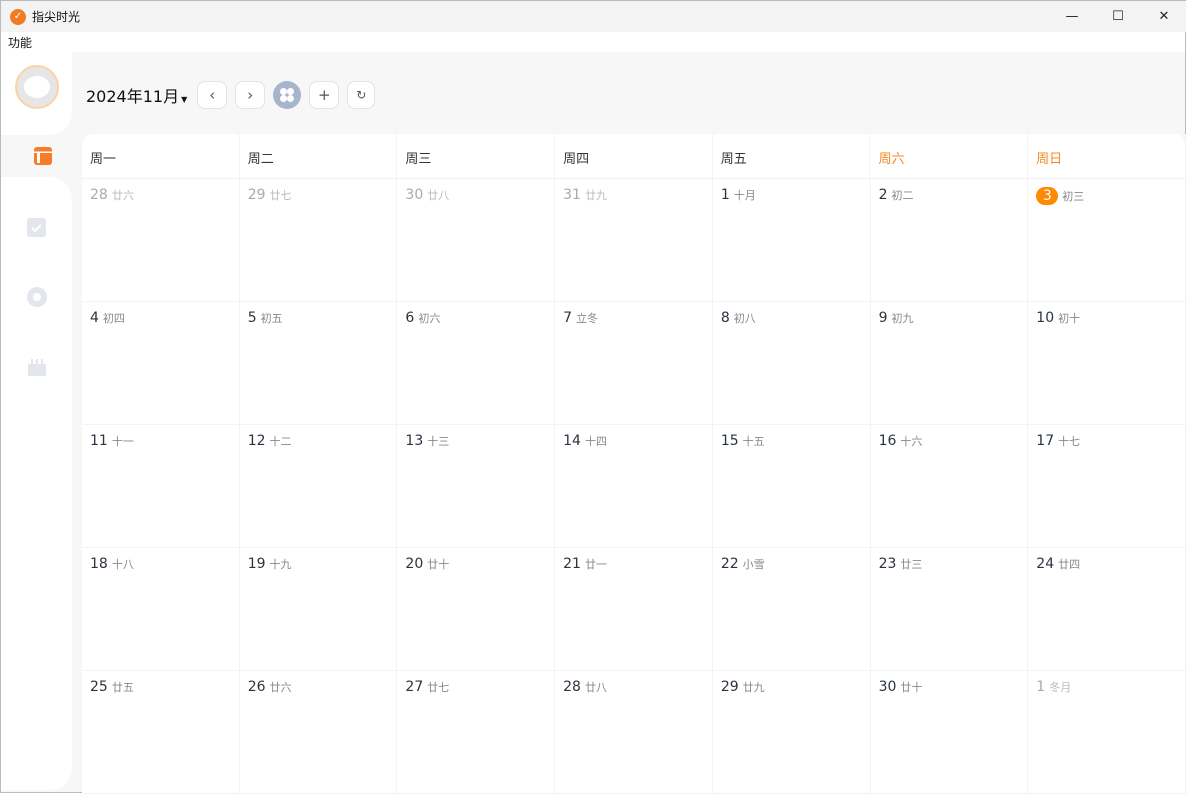  Describe the element at coordinates (133, 96) in the screenshot. I see `month-label: 2024年11月` at that location.